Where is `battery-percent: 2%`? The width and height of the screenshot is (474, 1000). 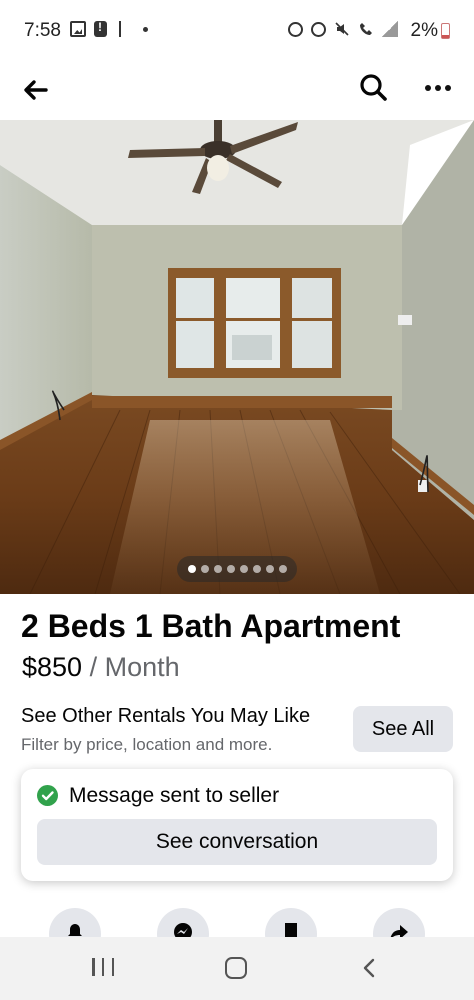
battery-percent: 2% is located at coordinates (424, 30).